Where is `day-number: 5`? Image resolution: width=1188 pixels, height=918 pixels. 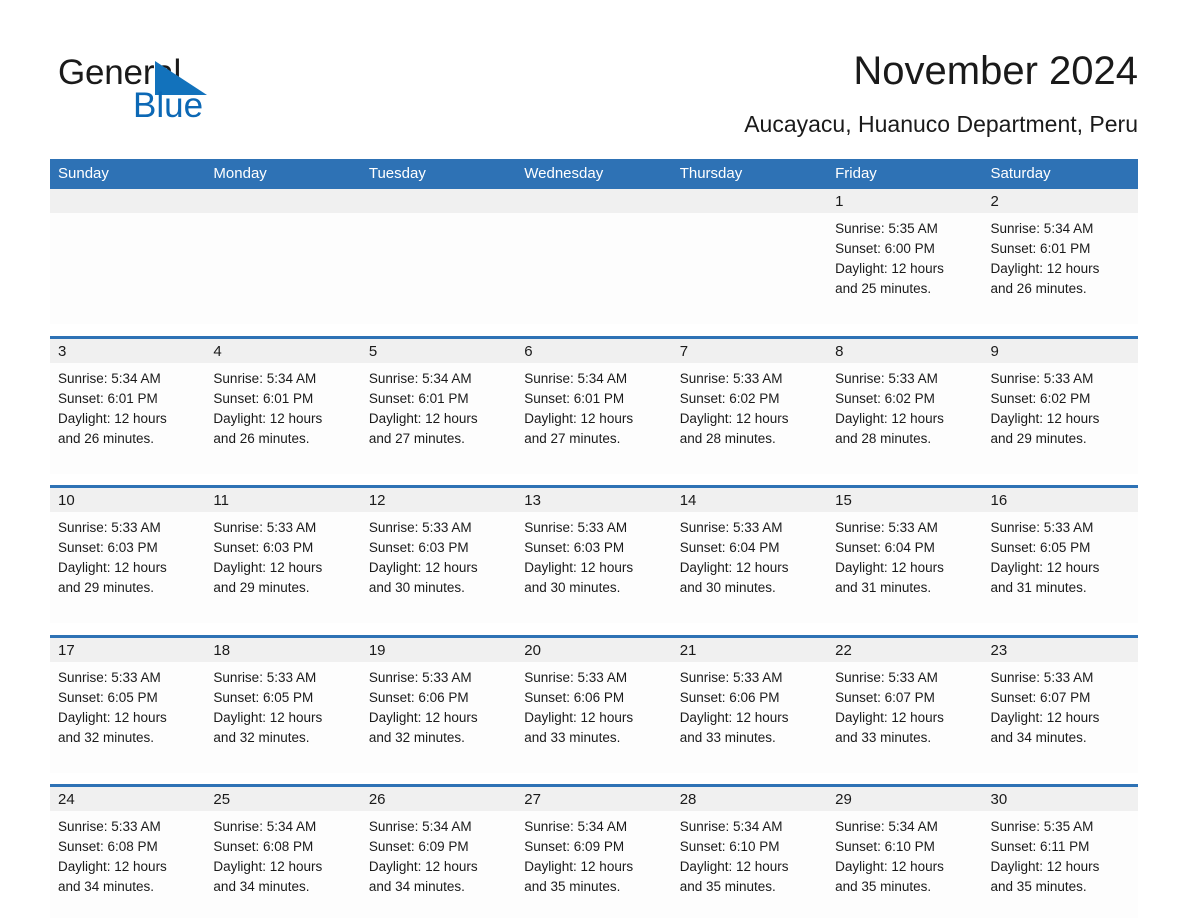 day-number: 5 is located at coordinates (438, 350).